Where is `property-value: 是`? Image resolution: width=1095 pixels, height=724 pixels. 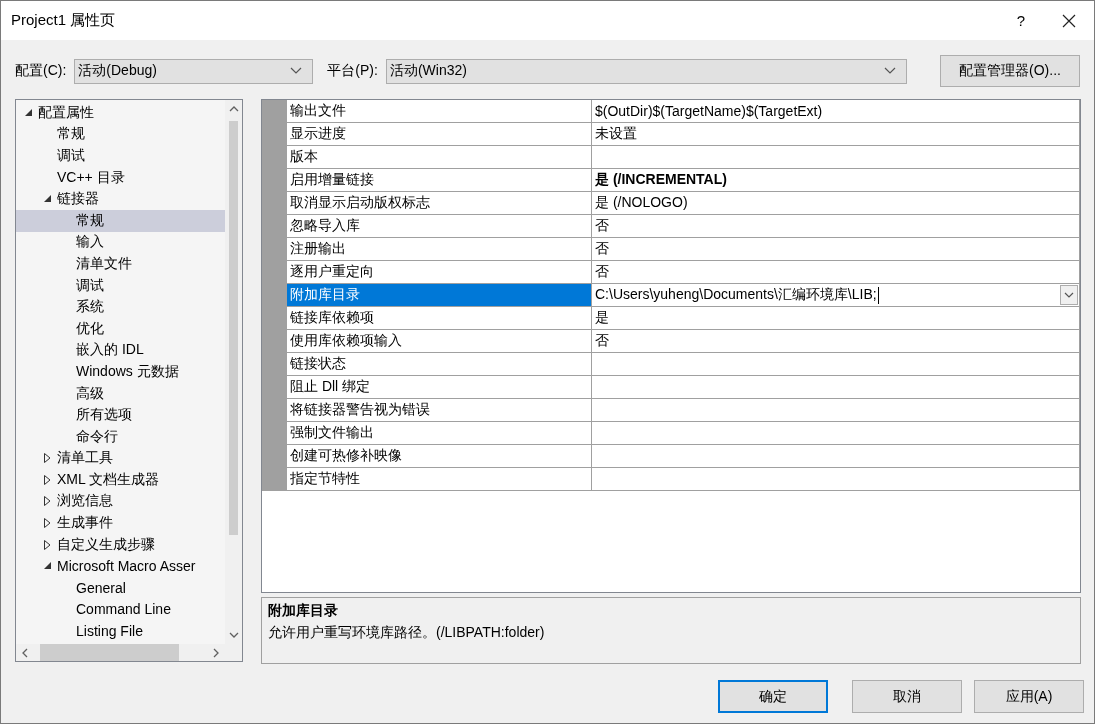
property-value: 是 is located at coordinates (836, 318).